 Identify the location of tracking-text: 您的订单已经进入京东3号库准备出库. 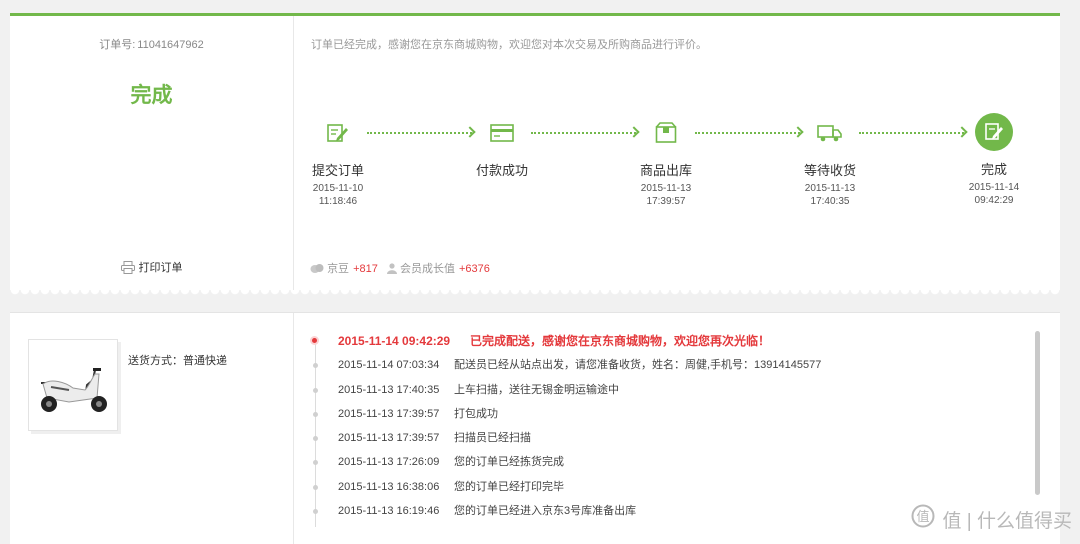
(545, 511).